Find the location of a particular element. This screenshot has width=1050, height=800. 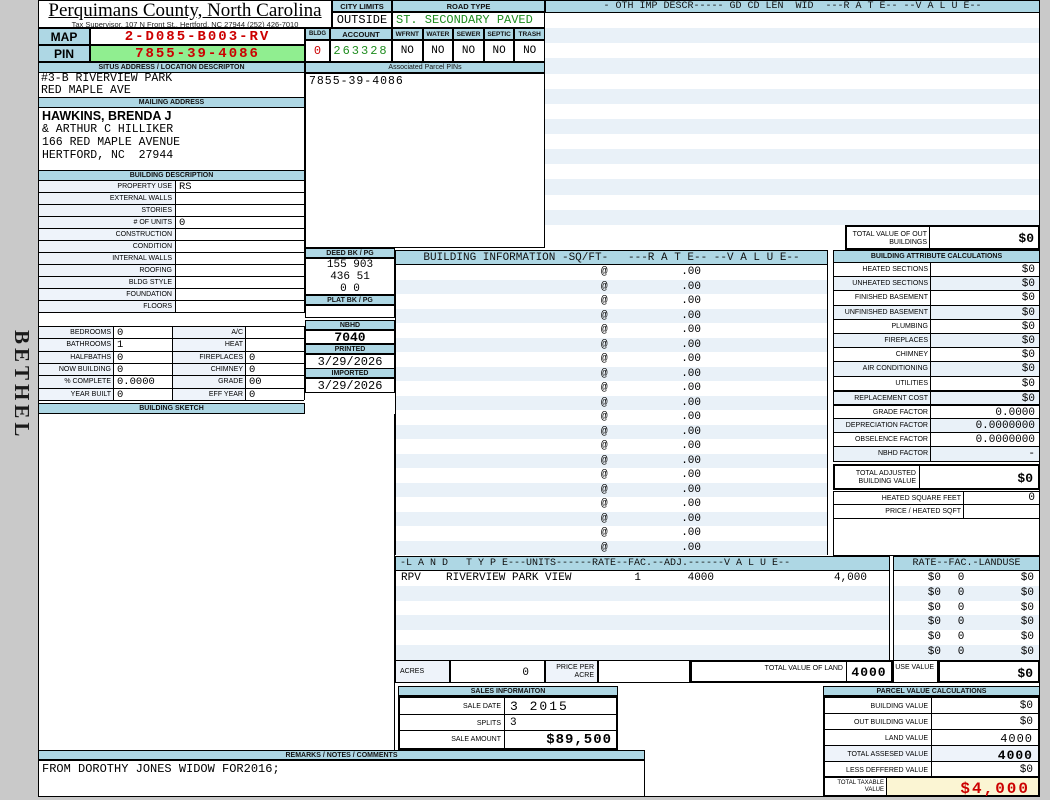

table-row: INTERNAL WALLS is located at coordinates (171, 259).